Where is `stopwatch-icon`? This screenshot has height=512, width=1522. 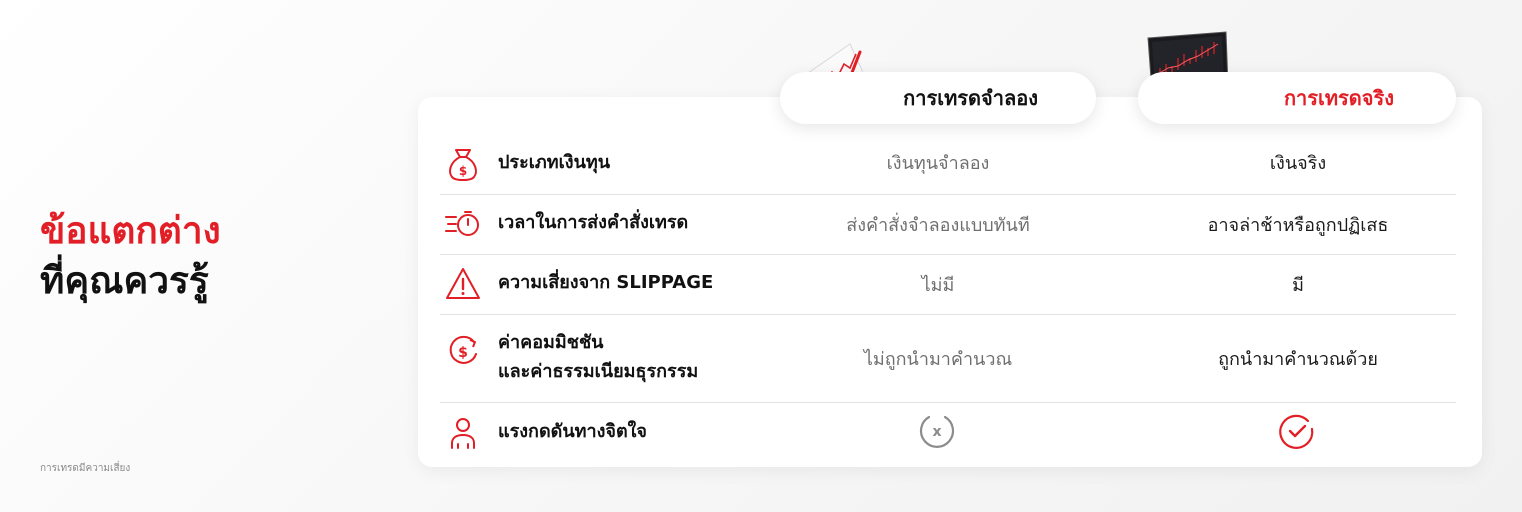
stopwatch-icon is located at coordinates (462, 223).